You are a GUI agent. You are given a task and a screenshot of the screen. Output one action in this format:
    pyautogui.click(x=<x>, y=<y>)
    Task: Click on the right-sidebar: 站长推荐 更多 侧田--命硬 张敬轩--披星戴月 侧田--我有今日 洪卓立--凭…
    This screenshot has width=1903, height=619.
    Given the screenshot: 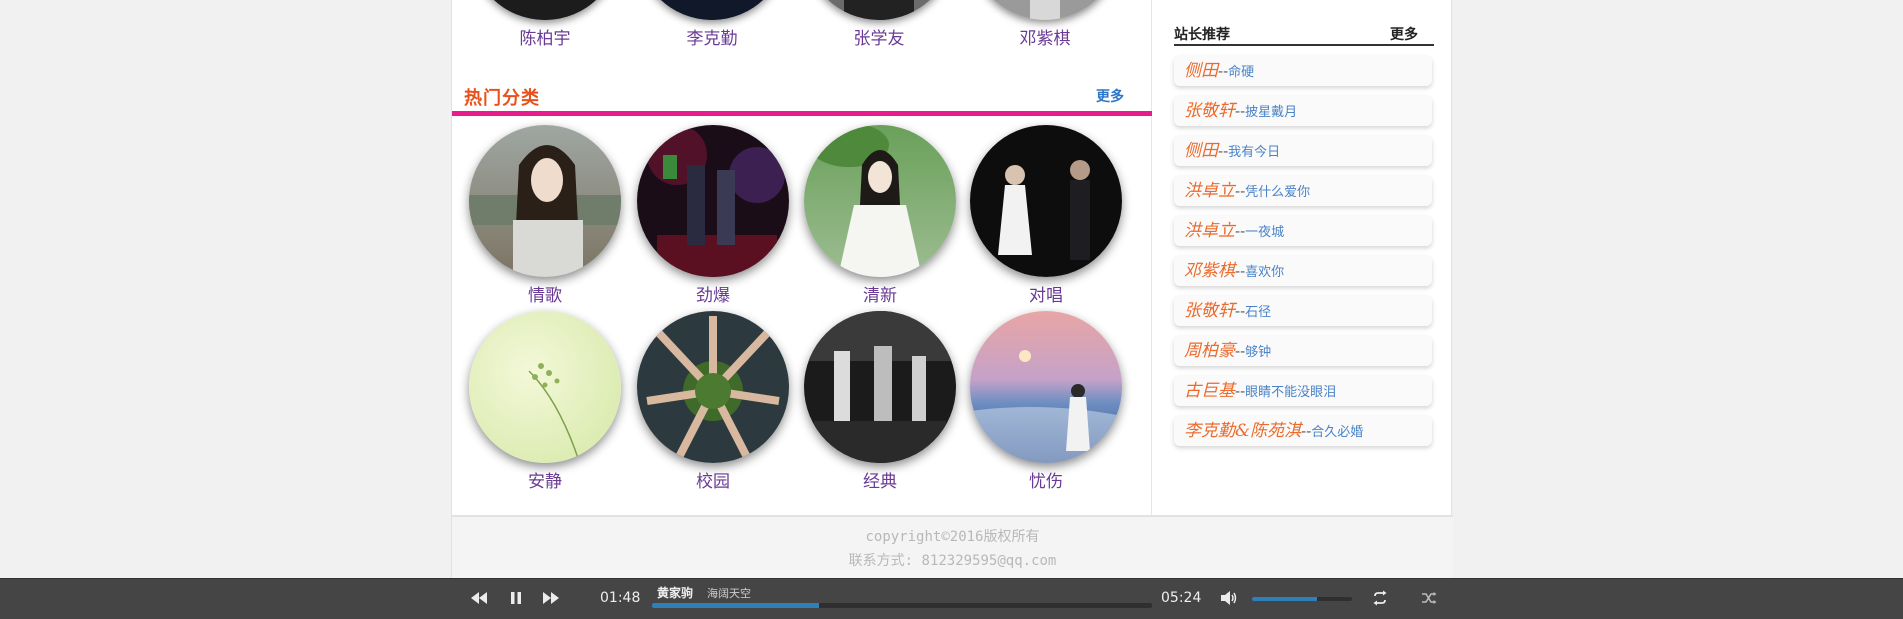 What is the action you would take?
    pyautogui.click(x=1302, y=257)
    